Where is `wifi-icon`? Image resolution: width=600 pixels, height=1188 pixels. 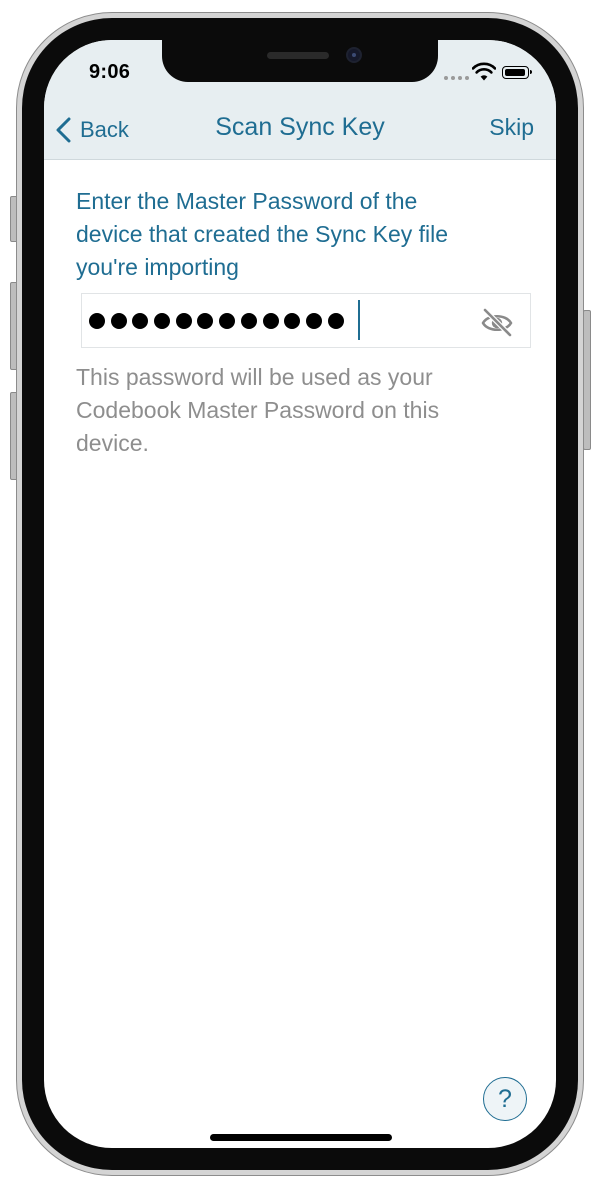 wifi-icon is located at coordinates (484, 71).